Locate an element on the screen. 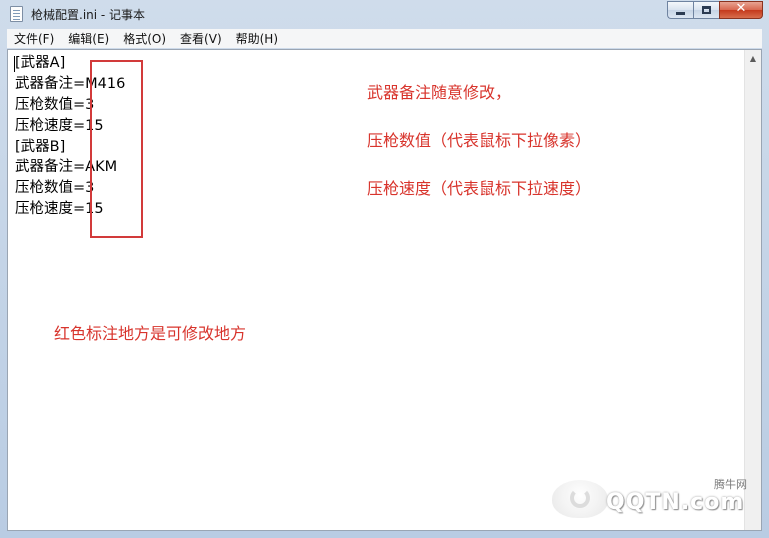 The image size is (769, 538). watermark-site: 腾牛网 is located at coordinates (730, 484).